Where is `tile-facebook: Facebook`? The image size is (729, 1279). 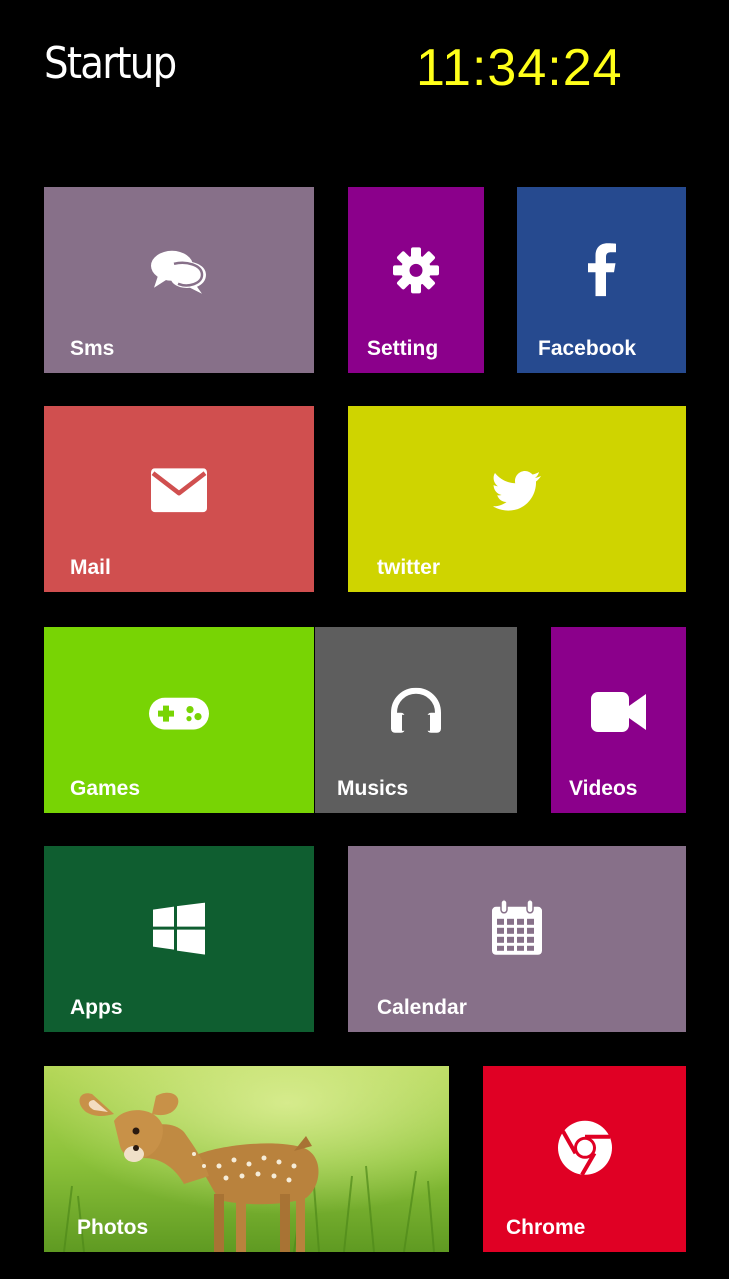
tile-facebook: Facebook is located at coordinates (601, 280).